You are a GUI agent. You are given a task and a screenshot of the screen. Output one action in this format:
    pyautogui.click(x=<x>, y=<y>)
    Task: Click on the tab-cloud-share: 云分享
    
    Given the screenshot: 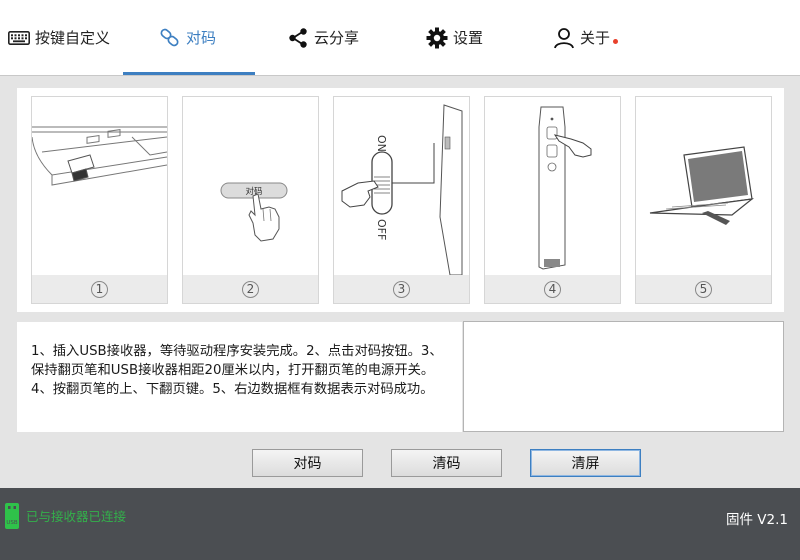 What is the action you would take?
    pyautogui.click(x=323, y=37)
    